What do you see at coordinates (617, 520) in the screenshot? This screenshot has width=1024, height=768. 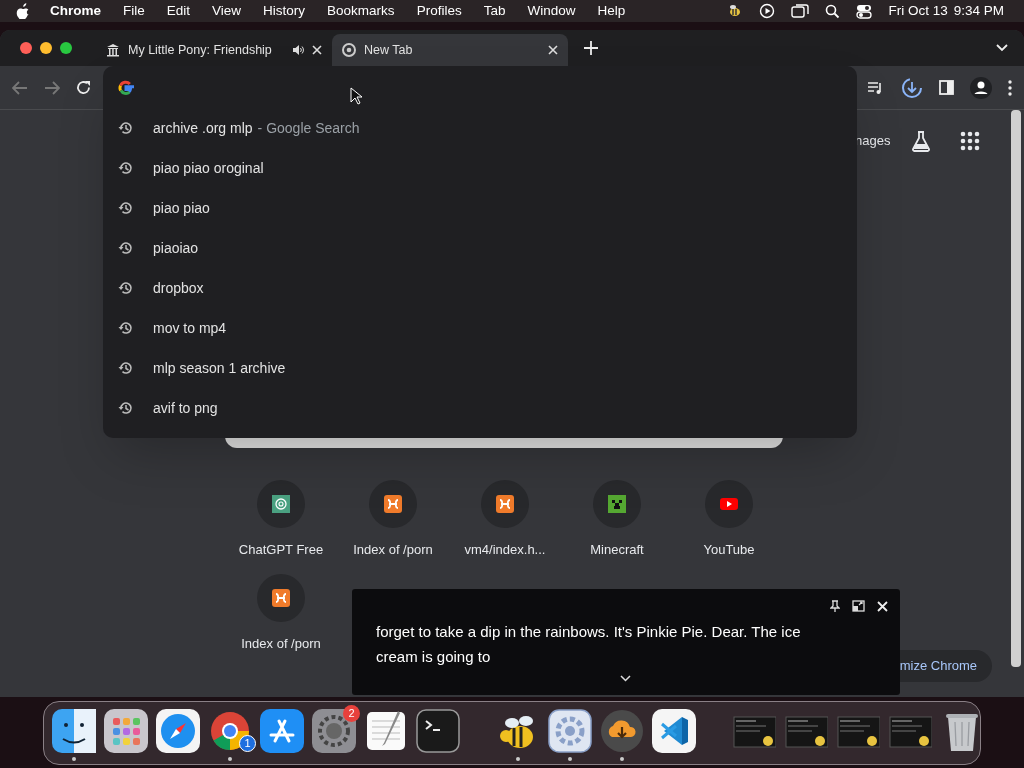 I see `shortcut-tile: Minecraft` at bounding box center [617, 520].